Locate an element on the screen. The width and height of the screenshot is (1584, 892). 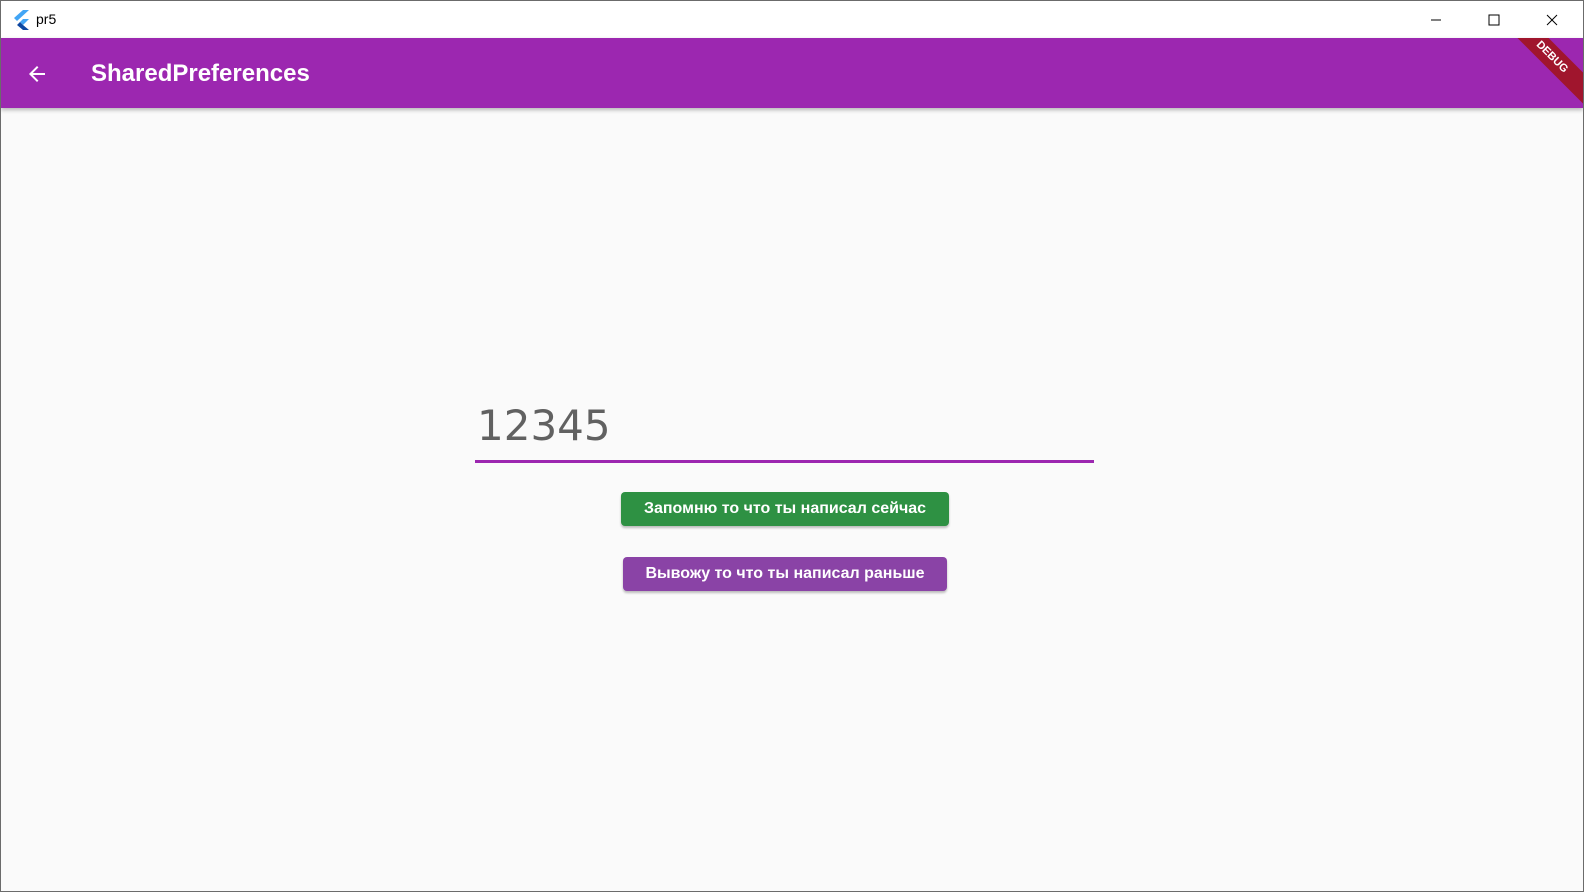
app-bar: SharedPreferences DEBUG is located at coordinates (792, 73).